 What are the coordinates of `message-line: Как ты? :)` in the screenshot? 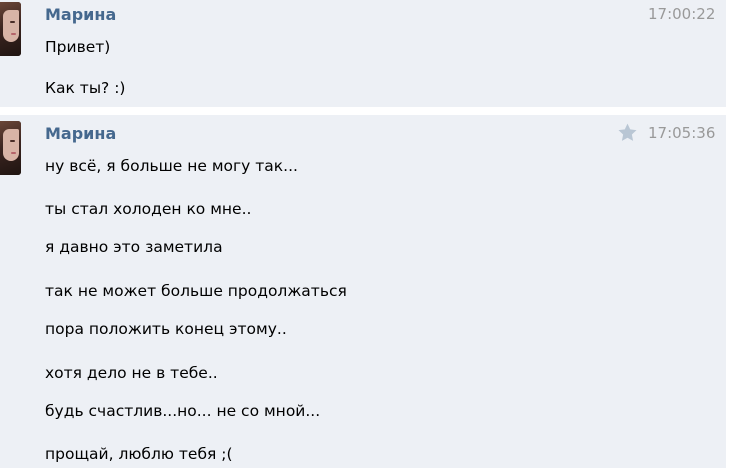 It's located at (85, 88).